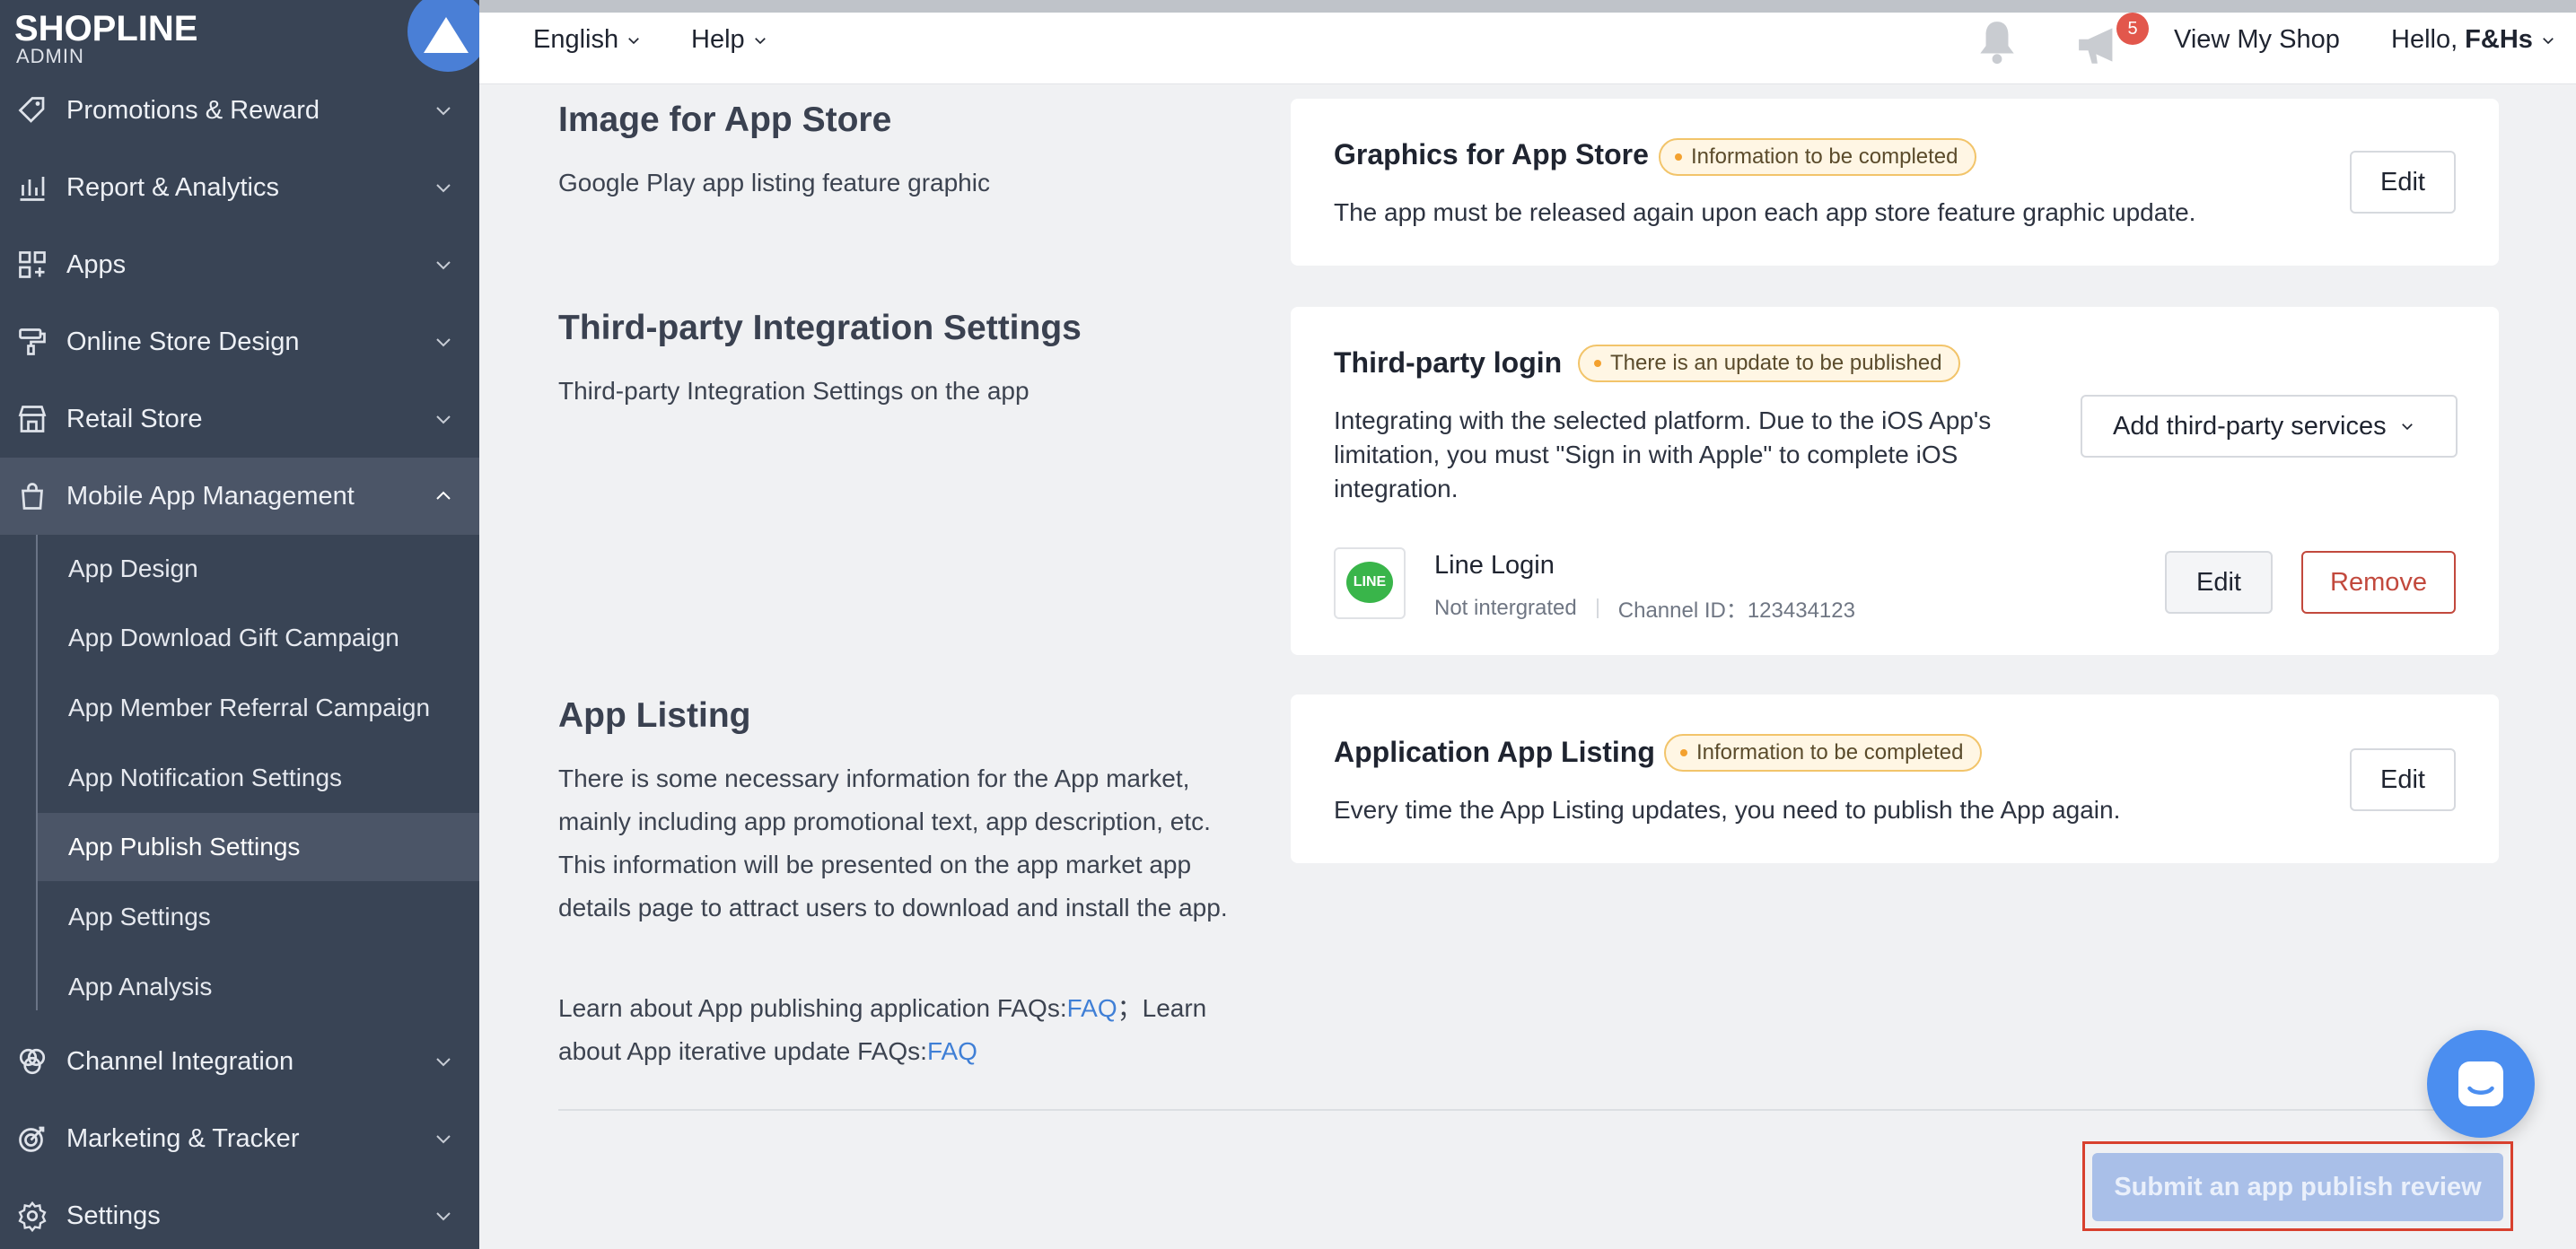 This screenshot has height=1249, width=2576. I want to click on graphics-edit-button: Edit, so click(2403, 182).